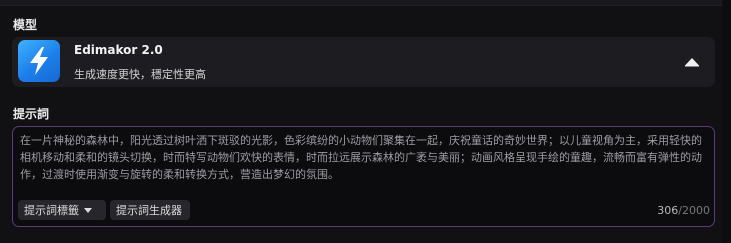  What do you see at coordinates (118, 50) in the screenshot?
I see `model-name: Edimakor 2.0` at bounding box center [118, 50].